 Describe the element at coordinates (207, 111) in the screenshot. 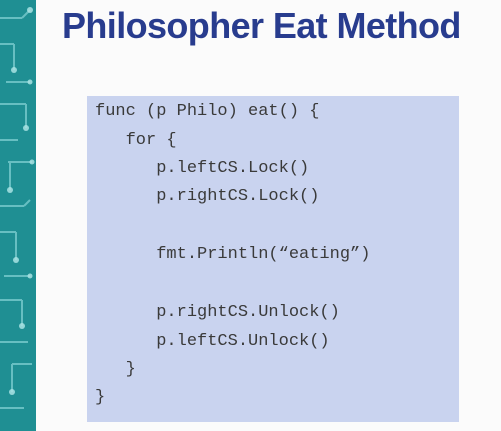

I see `code-line: func (p Philo) eat() {` at that location.